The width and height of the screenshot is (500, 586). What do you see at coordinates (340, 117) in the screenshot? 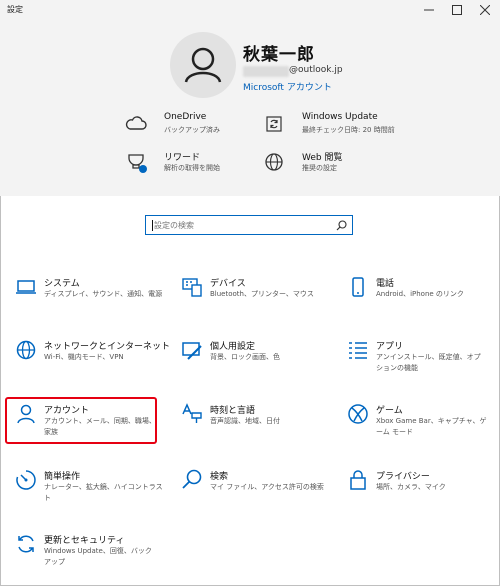
I see `windows-update-title: Windows Update` at bounding box center [340, 117].